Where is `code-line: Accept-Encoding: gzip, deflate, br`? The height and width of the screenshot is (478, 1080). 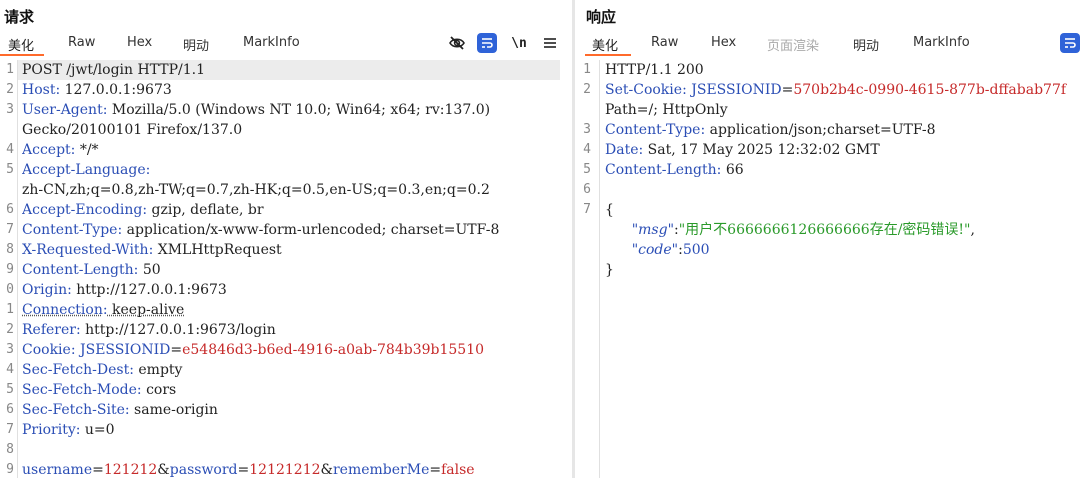 code-line: Accept-Encoding: gzip, deflate, br is located at coordinates (295, 210).